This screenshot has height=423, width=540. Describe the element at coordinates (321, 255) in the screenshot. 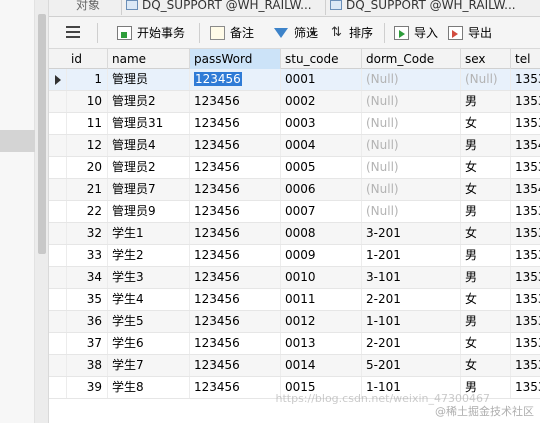

I see `cell-stu-code: 0009` at that location.